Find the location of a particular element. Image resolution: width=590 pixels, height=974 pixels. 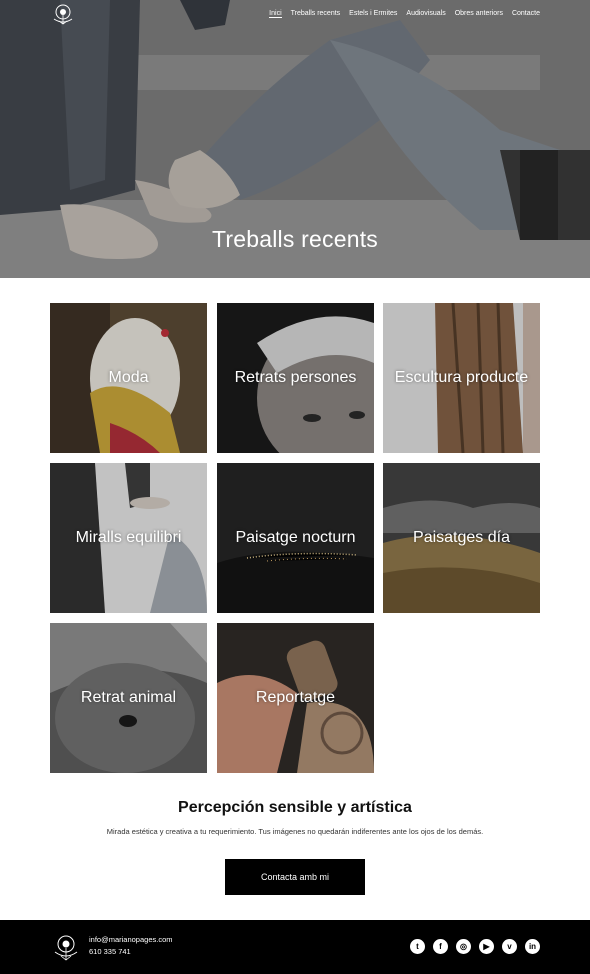

nav-item-contacte: Contacte is located at coordinates (526, 14).